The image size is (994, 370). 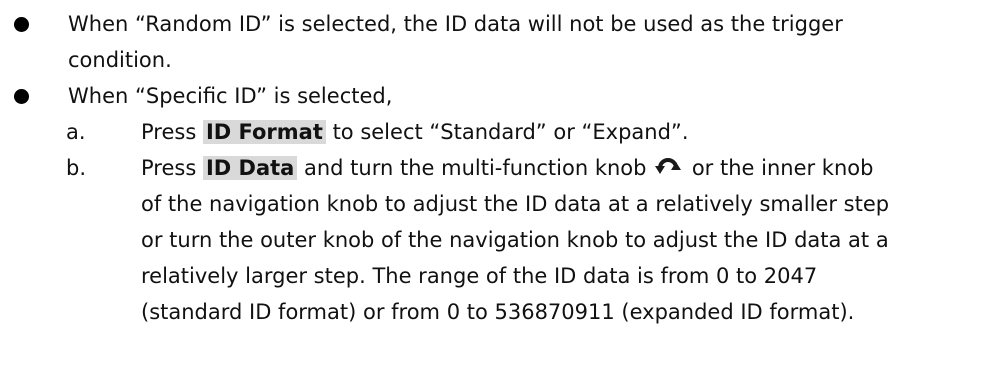 I want to click on multi-function-knob-icon, so click(x=668, y=167).